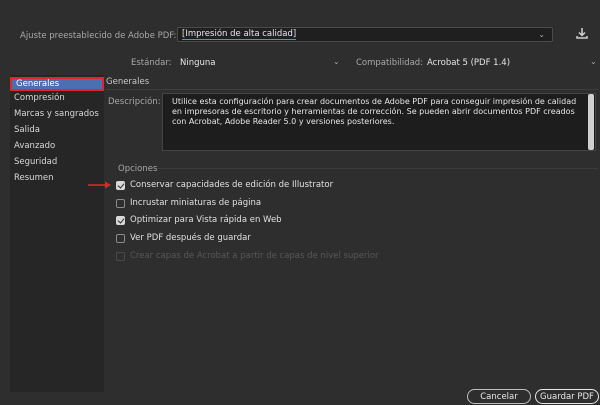 This screenshot has height=405, width=600. I want to click on save-pdf-button: Guardar PDF, so click(567, 396).